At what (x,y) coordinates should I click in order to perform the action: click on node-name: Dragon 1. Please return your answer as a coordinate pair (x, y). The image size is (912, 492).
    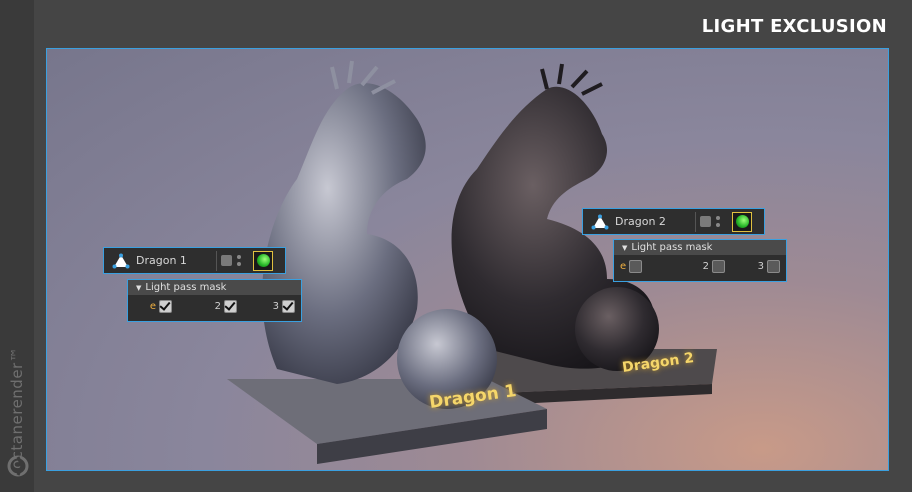
    Looking at the image, I should click on (174, 260).